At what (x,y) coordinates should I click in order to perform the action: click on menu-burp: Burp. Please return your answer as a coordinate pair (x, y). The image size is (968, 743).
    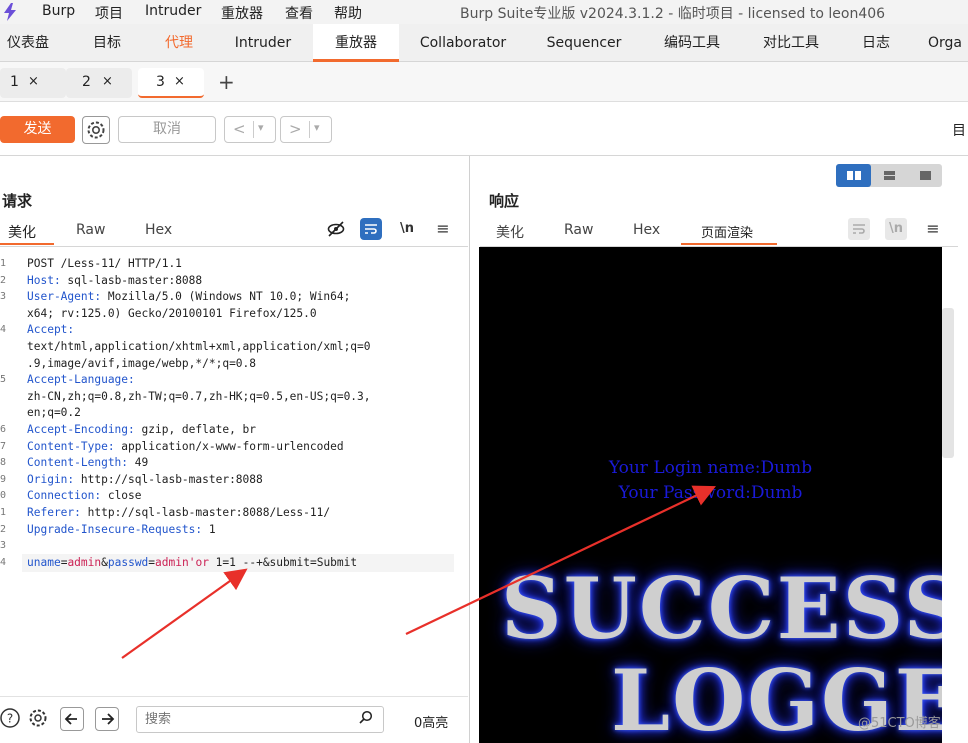
    Looking at the image, I should click on (58, 11).